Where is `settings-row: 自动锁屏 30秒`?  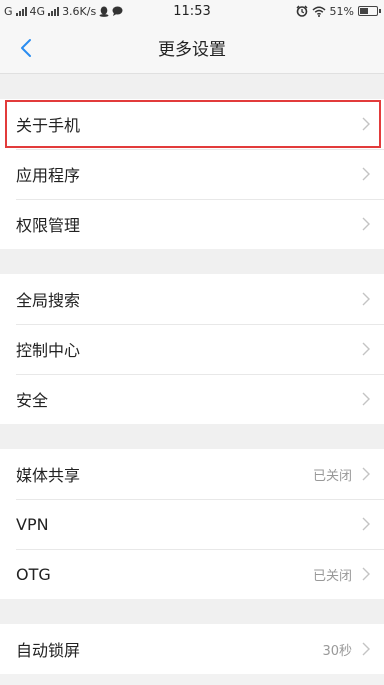
settings-row: 自动锁屏 30秒 is located at coordinates (192, 649).